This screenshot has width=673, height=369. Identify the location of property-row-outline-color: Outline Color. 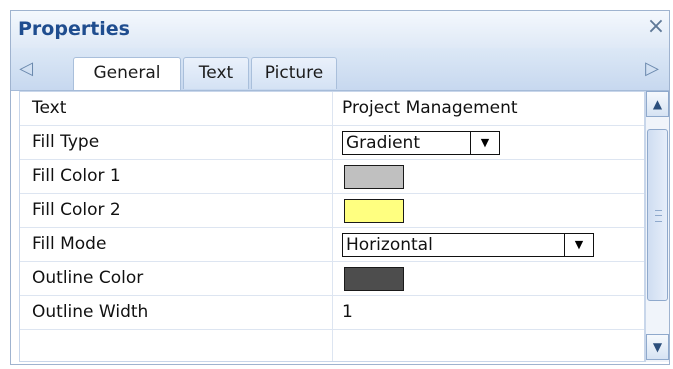
(332, 279).